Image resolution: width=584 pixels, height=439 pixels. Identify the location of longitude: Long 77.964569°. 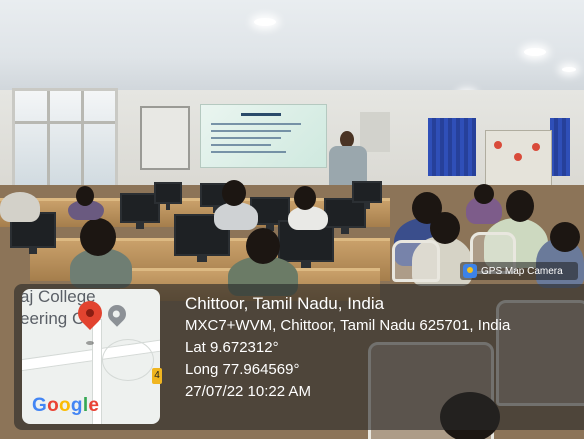
(242, 369).